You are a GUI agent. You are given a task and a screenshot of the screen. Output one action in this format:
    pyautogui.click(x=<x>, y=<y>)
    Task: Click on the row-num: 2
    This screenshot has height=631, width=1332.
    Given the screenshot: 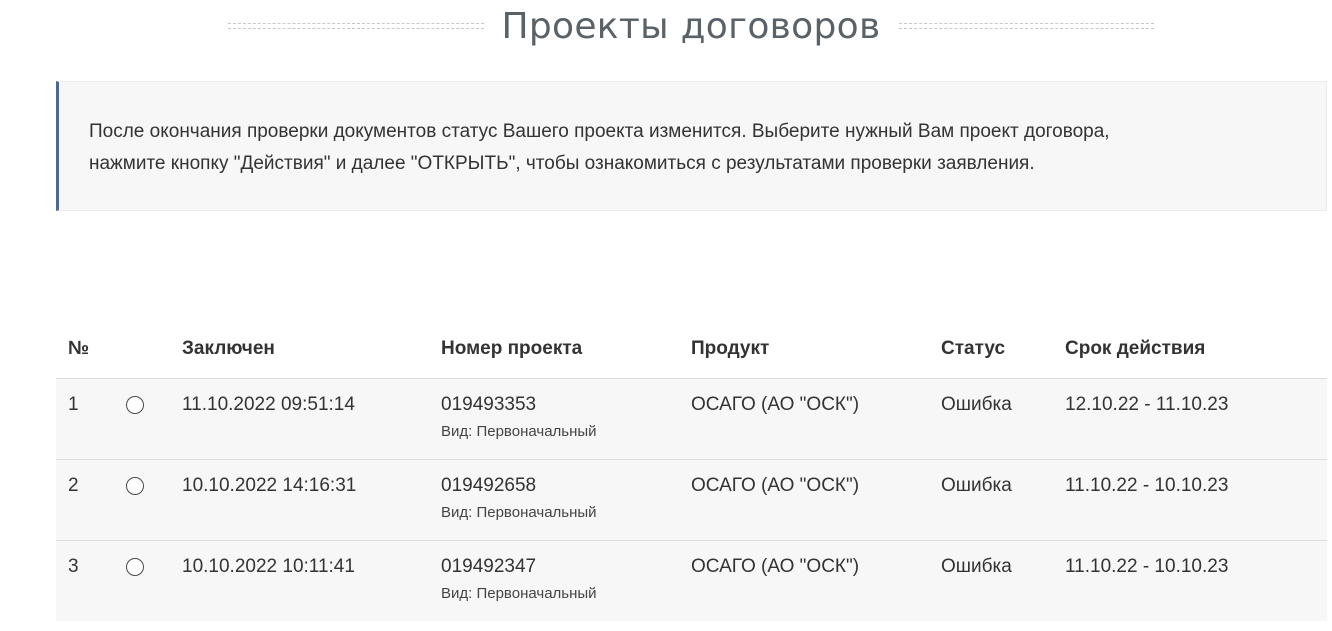 What is the action you would take?
    pyautogui.click(x=85, y=500)
    